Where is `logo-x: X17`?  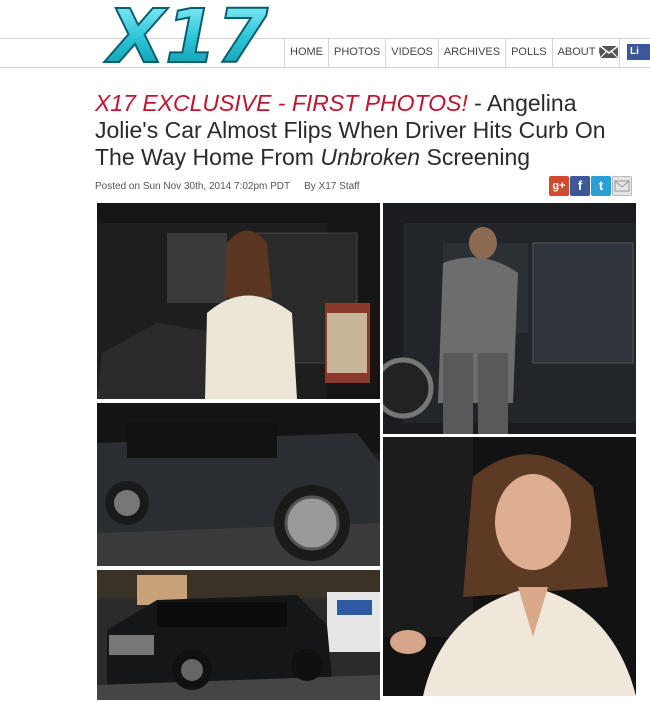
logo-x: X17 is located at coordinates (186, 34).